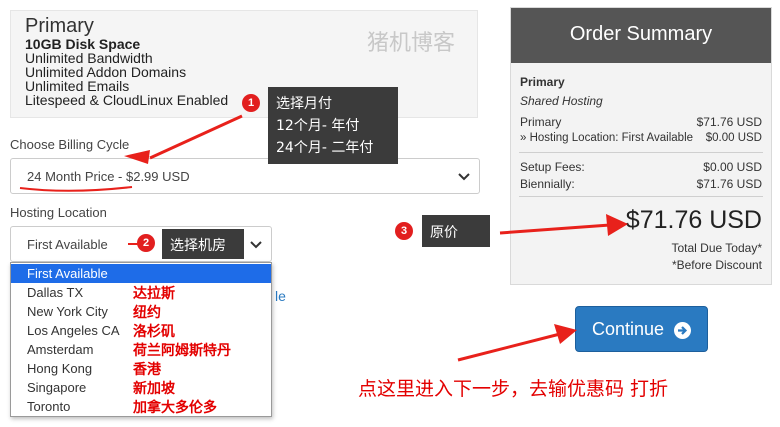  I want to click on billing-underline, so click(76, 189).